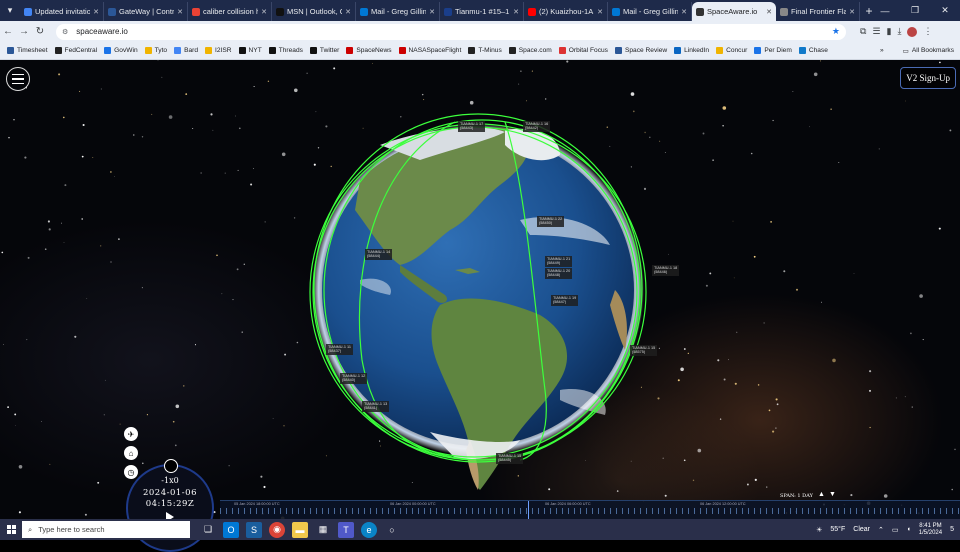  What do you see at coordinates (823, 494) in the screenshot?
I see `span-up-icon: ▲` at bounding box center [823, 494].